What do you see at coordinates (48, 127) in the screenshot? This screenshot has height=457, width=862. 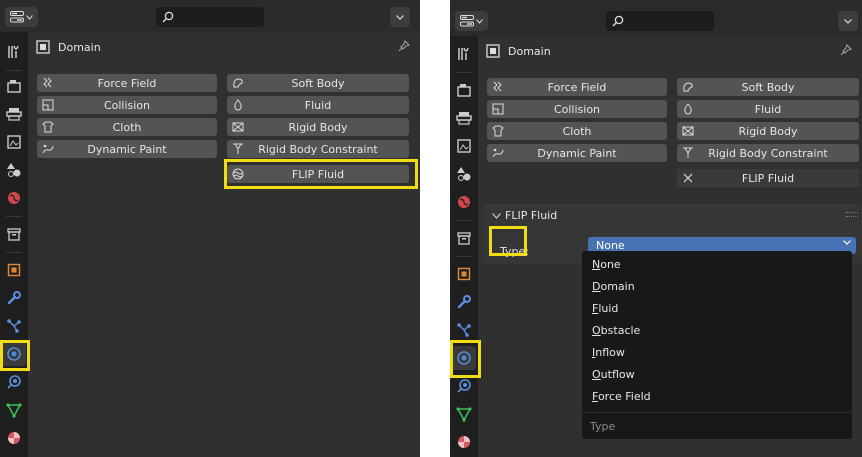 I see `cloth-icon` at bounding box center [48, 127].